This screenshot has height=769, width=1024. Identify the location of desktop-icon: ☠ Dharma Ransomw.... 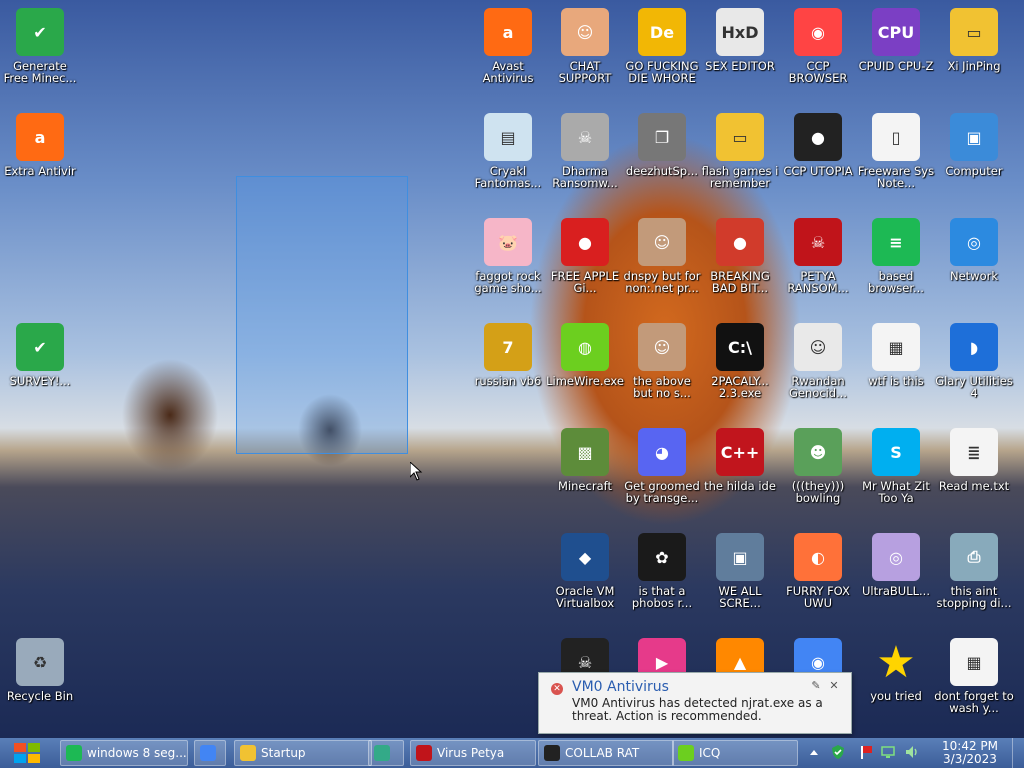
(585, 151).